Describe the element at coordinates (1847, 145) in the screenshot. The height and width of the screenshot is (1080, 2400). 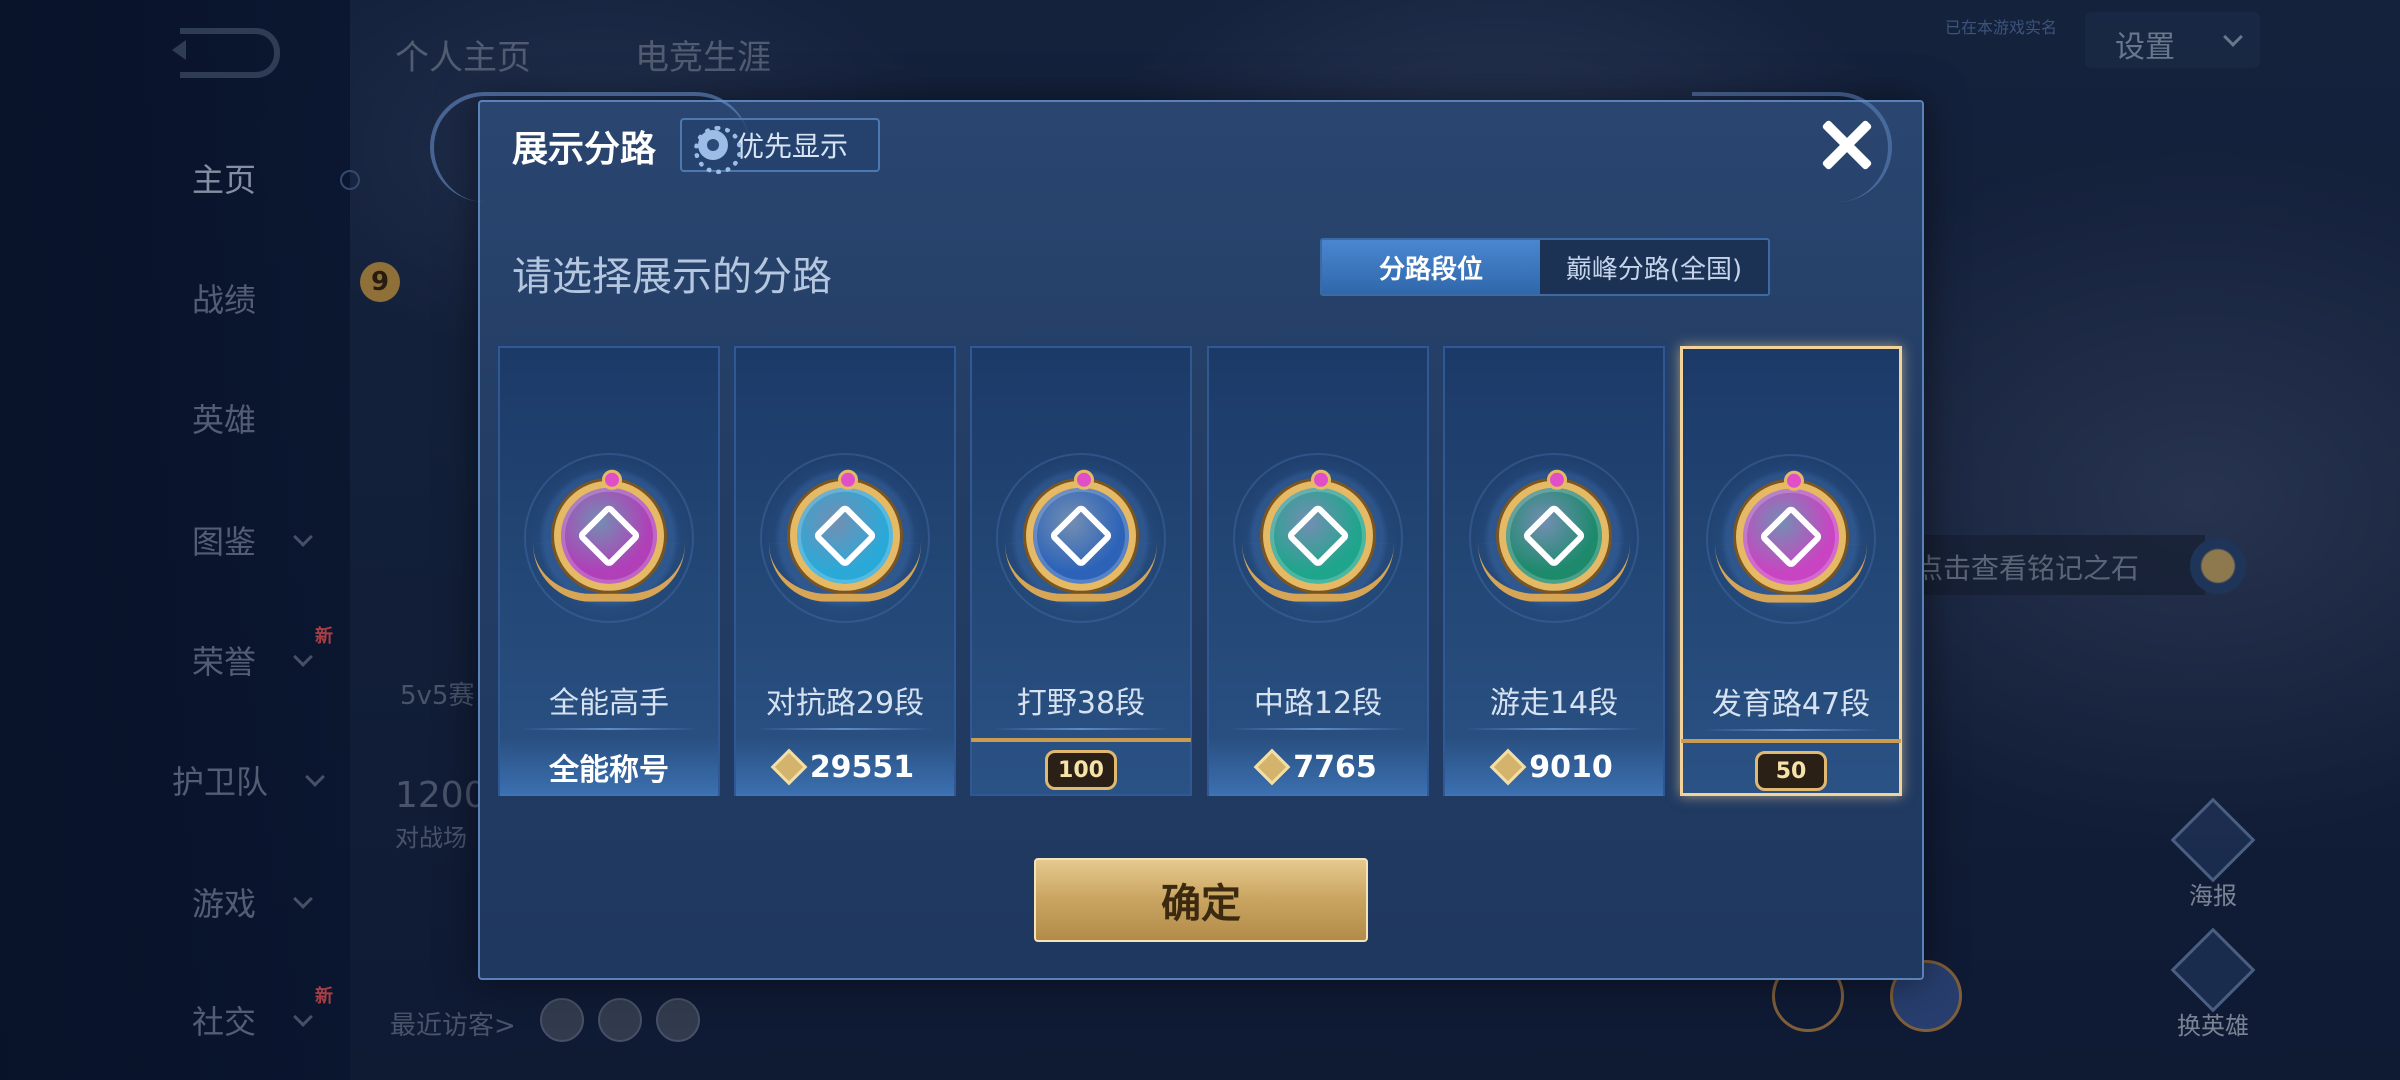
I see `close-button` at that location.